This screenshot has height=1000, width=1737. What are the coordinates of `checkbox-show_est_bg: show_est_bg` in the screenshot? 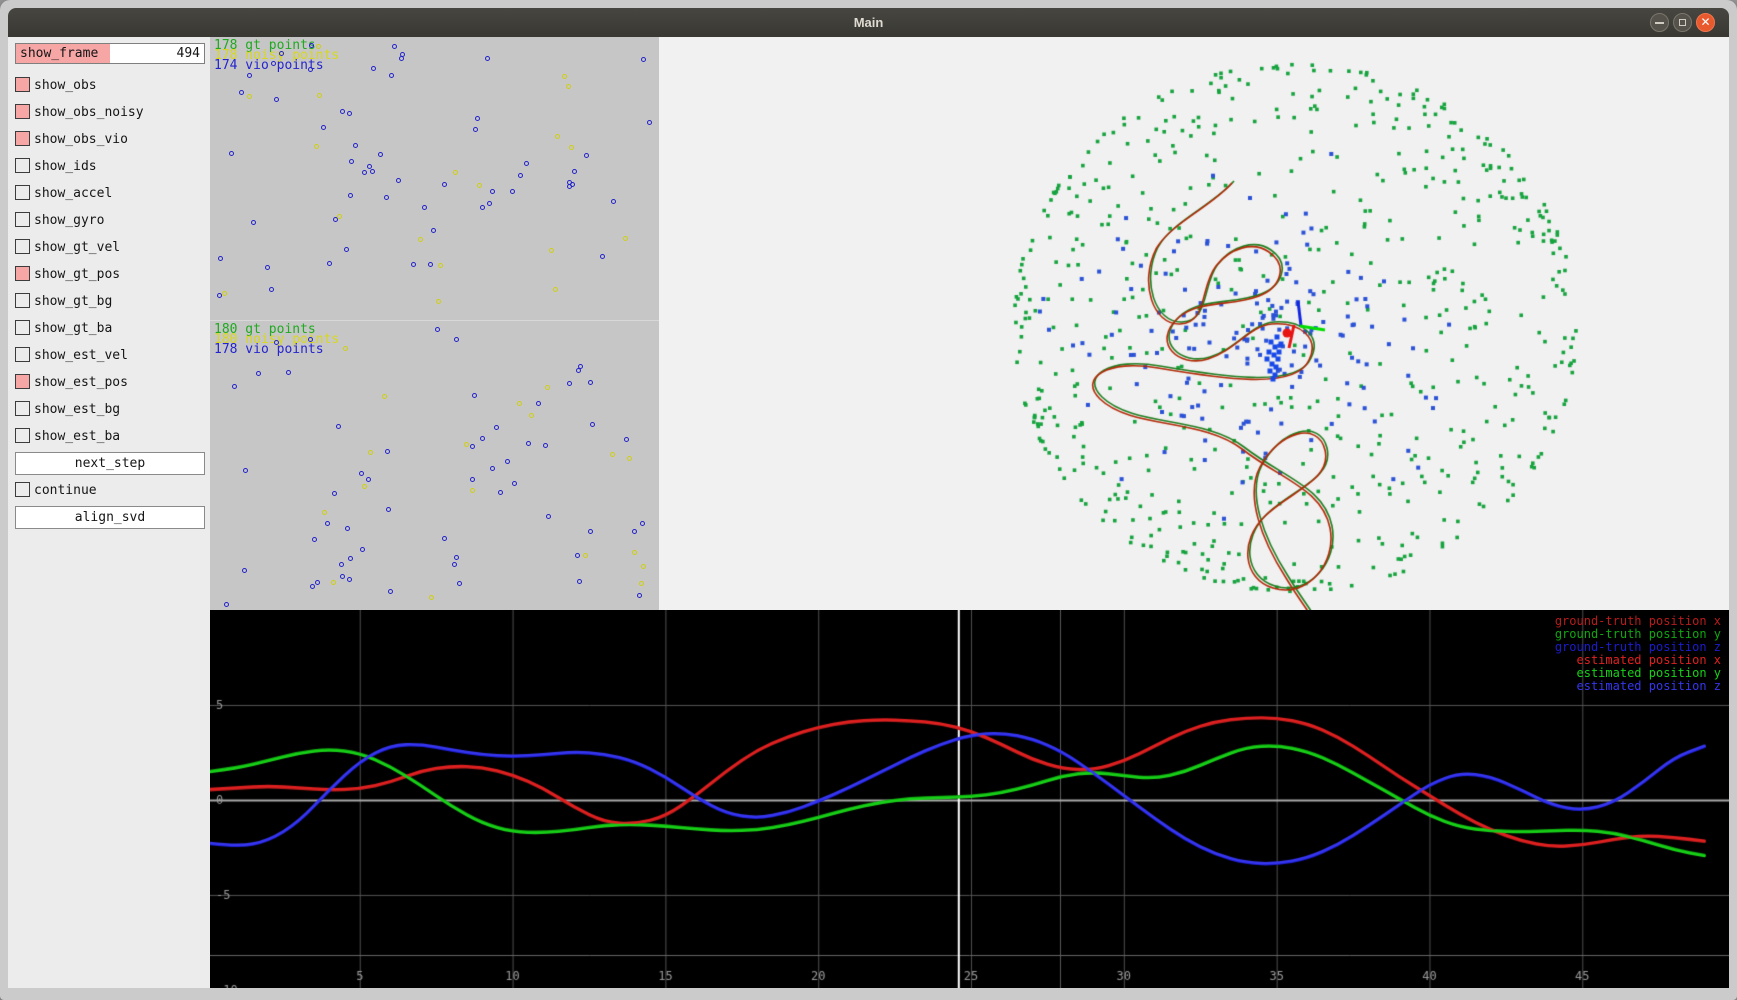 It's located at (112, 409).